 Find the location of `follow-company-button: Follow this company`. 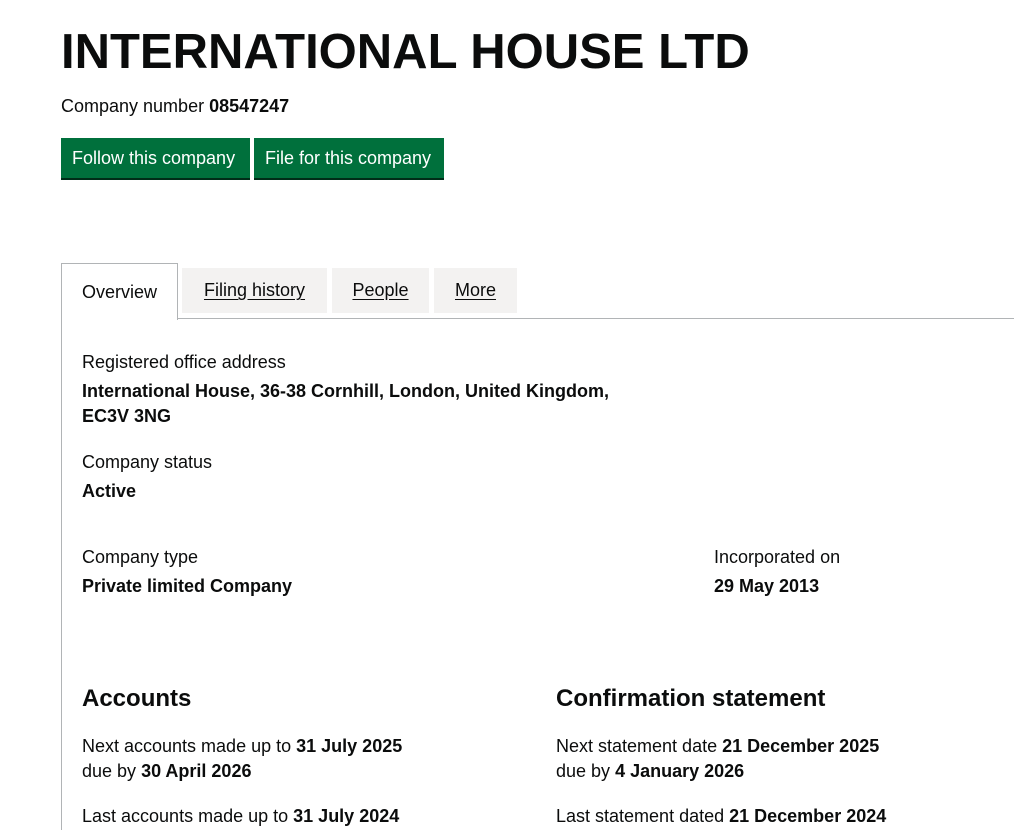

follow-company-button: Follow this company is located at coordinates (155, 158).